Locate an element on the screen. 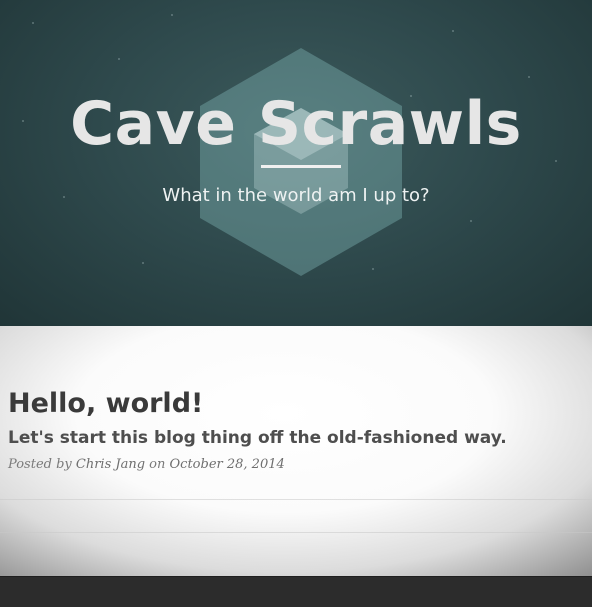 The width and height of the screenshot is (592, 607). post-title-link: Hello, world! is located at coordinates (105, 404).